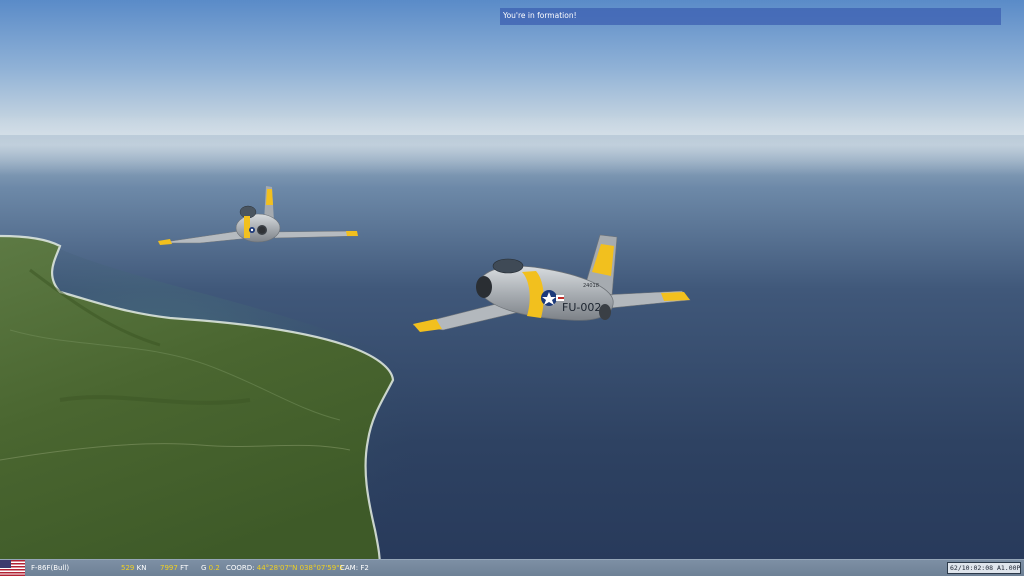  Describe the element at coordinates (141, 568) in the screenshot. I see `airspeed-unit: KN` at that location.